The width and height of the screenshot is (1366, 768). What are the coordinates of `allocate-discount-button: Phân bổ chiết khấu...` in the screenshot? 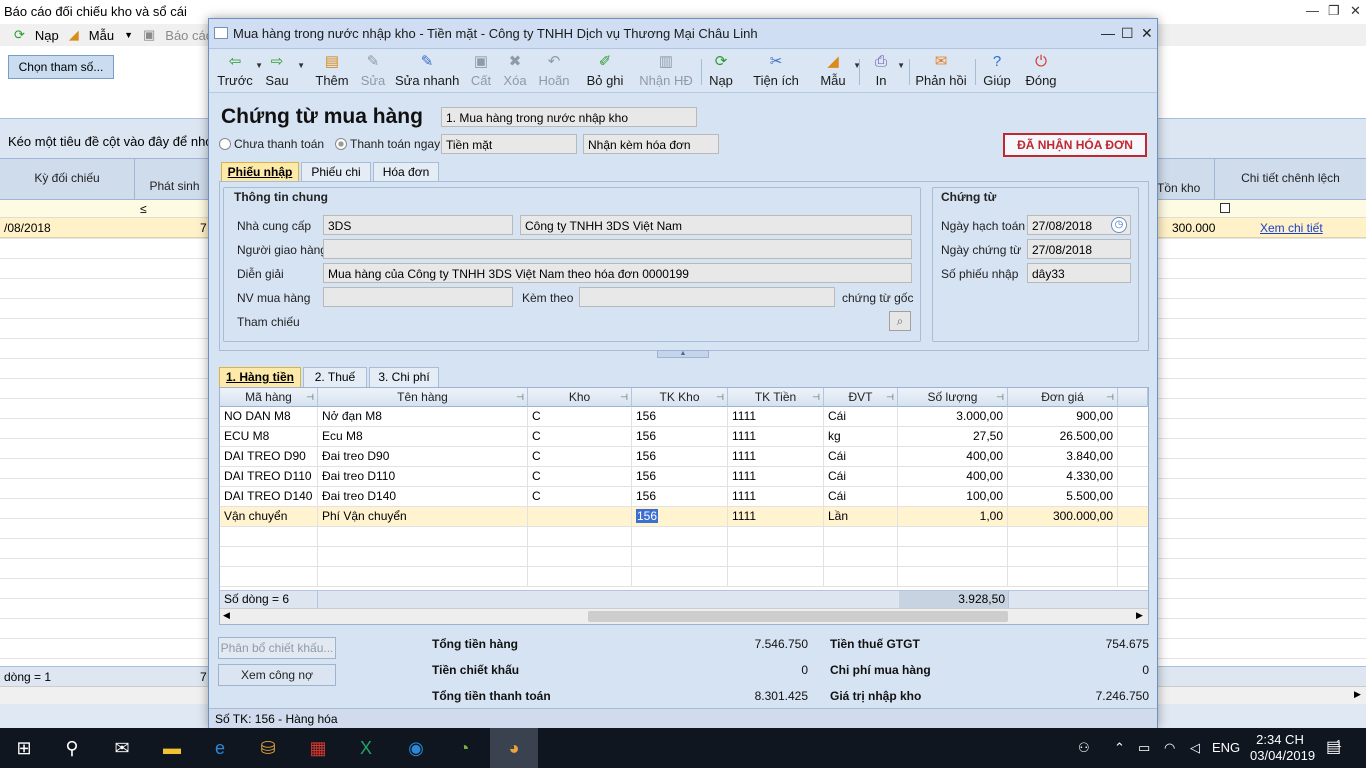 It's located at (277, 648).